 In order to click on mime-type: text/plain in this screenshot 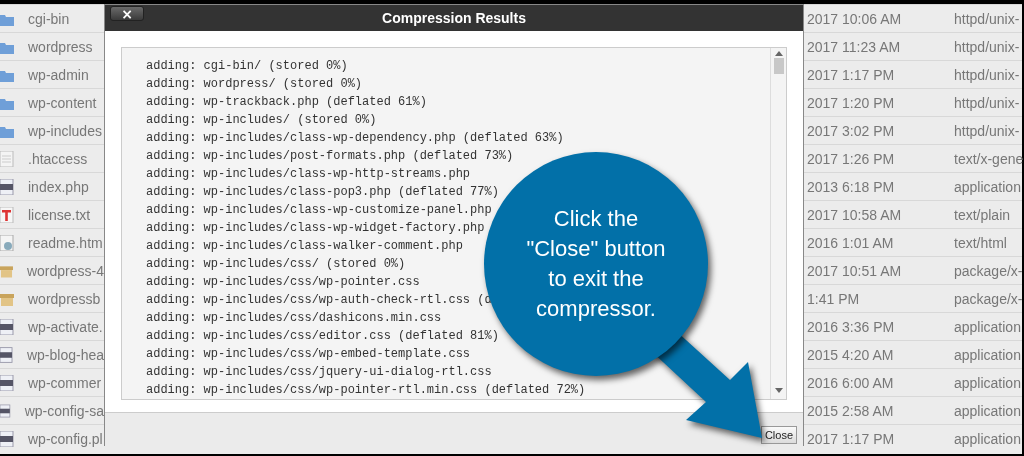, I will do `click(983, 214)`.